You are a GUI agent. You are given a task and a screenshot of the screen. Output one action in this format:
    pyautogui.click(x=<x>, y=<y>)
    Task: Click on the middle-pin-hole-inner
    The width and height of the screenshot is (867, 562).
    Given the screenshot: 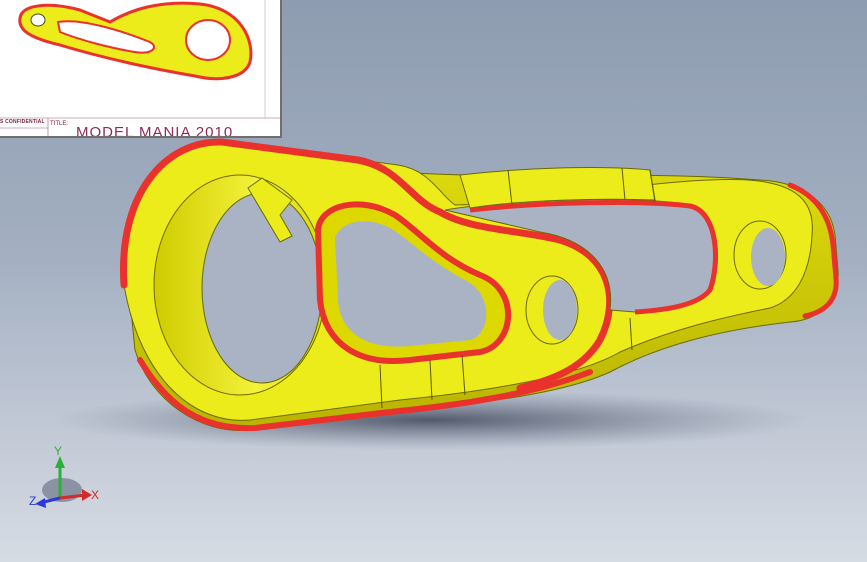 What is the action you would take?
    pyautogui.click(x=560, y=310)
    